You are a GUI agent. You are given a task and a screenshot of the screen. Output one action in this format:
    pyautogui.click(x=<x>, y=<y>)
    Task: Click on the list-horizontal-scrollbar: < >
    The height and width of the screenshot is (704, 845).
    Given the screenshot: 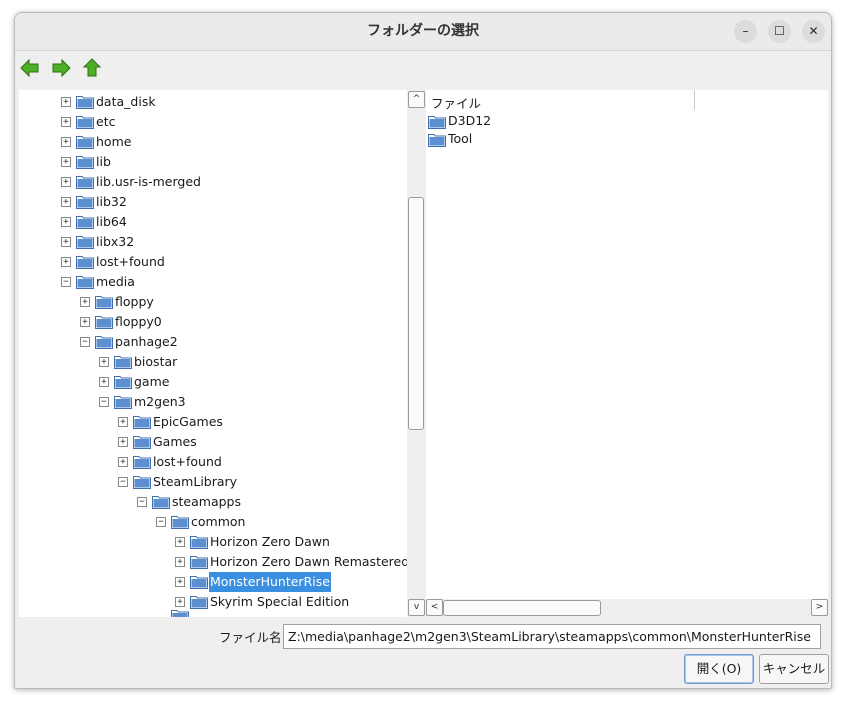 What is the action you would take?
    pyautogui.click(x=627, y=608)
    